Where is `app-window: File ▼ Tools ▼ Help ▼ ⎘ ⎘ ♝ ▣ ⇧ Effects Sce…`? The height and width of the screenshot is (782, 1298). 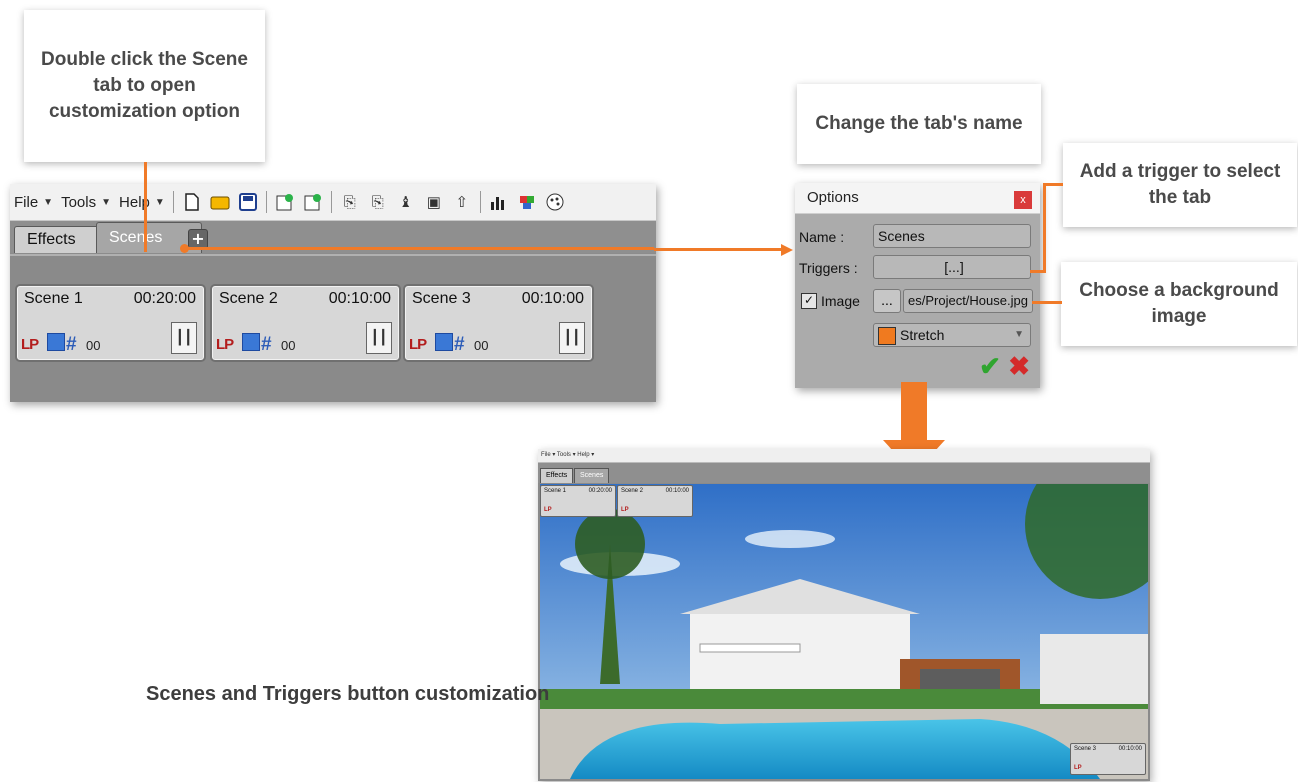 app-window: File ▼ Tools ▼ Help ▼ ⎘ ⎘ ♝ ▣ ⇧ Effects Sce… is located at coordinates (333, 293).